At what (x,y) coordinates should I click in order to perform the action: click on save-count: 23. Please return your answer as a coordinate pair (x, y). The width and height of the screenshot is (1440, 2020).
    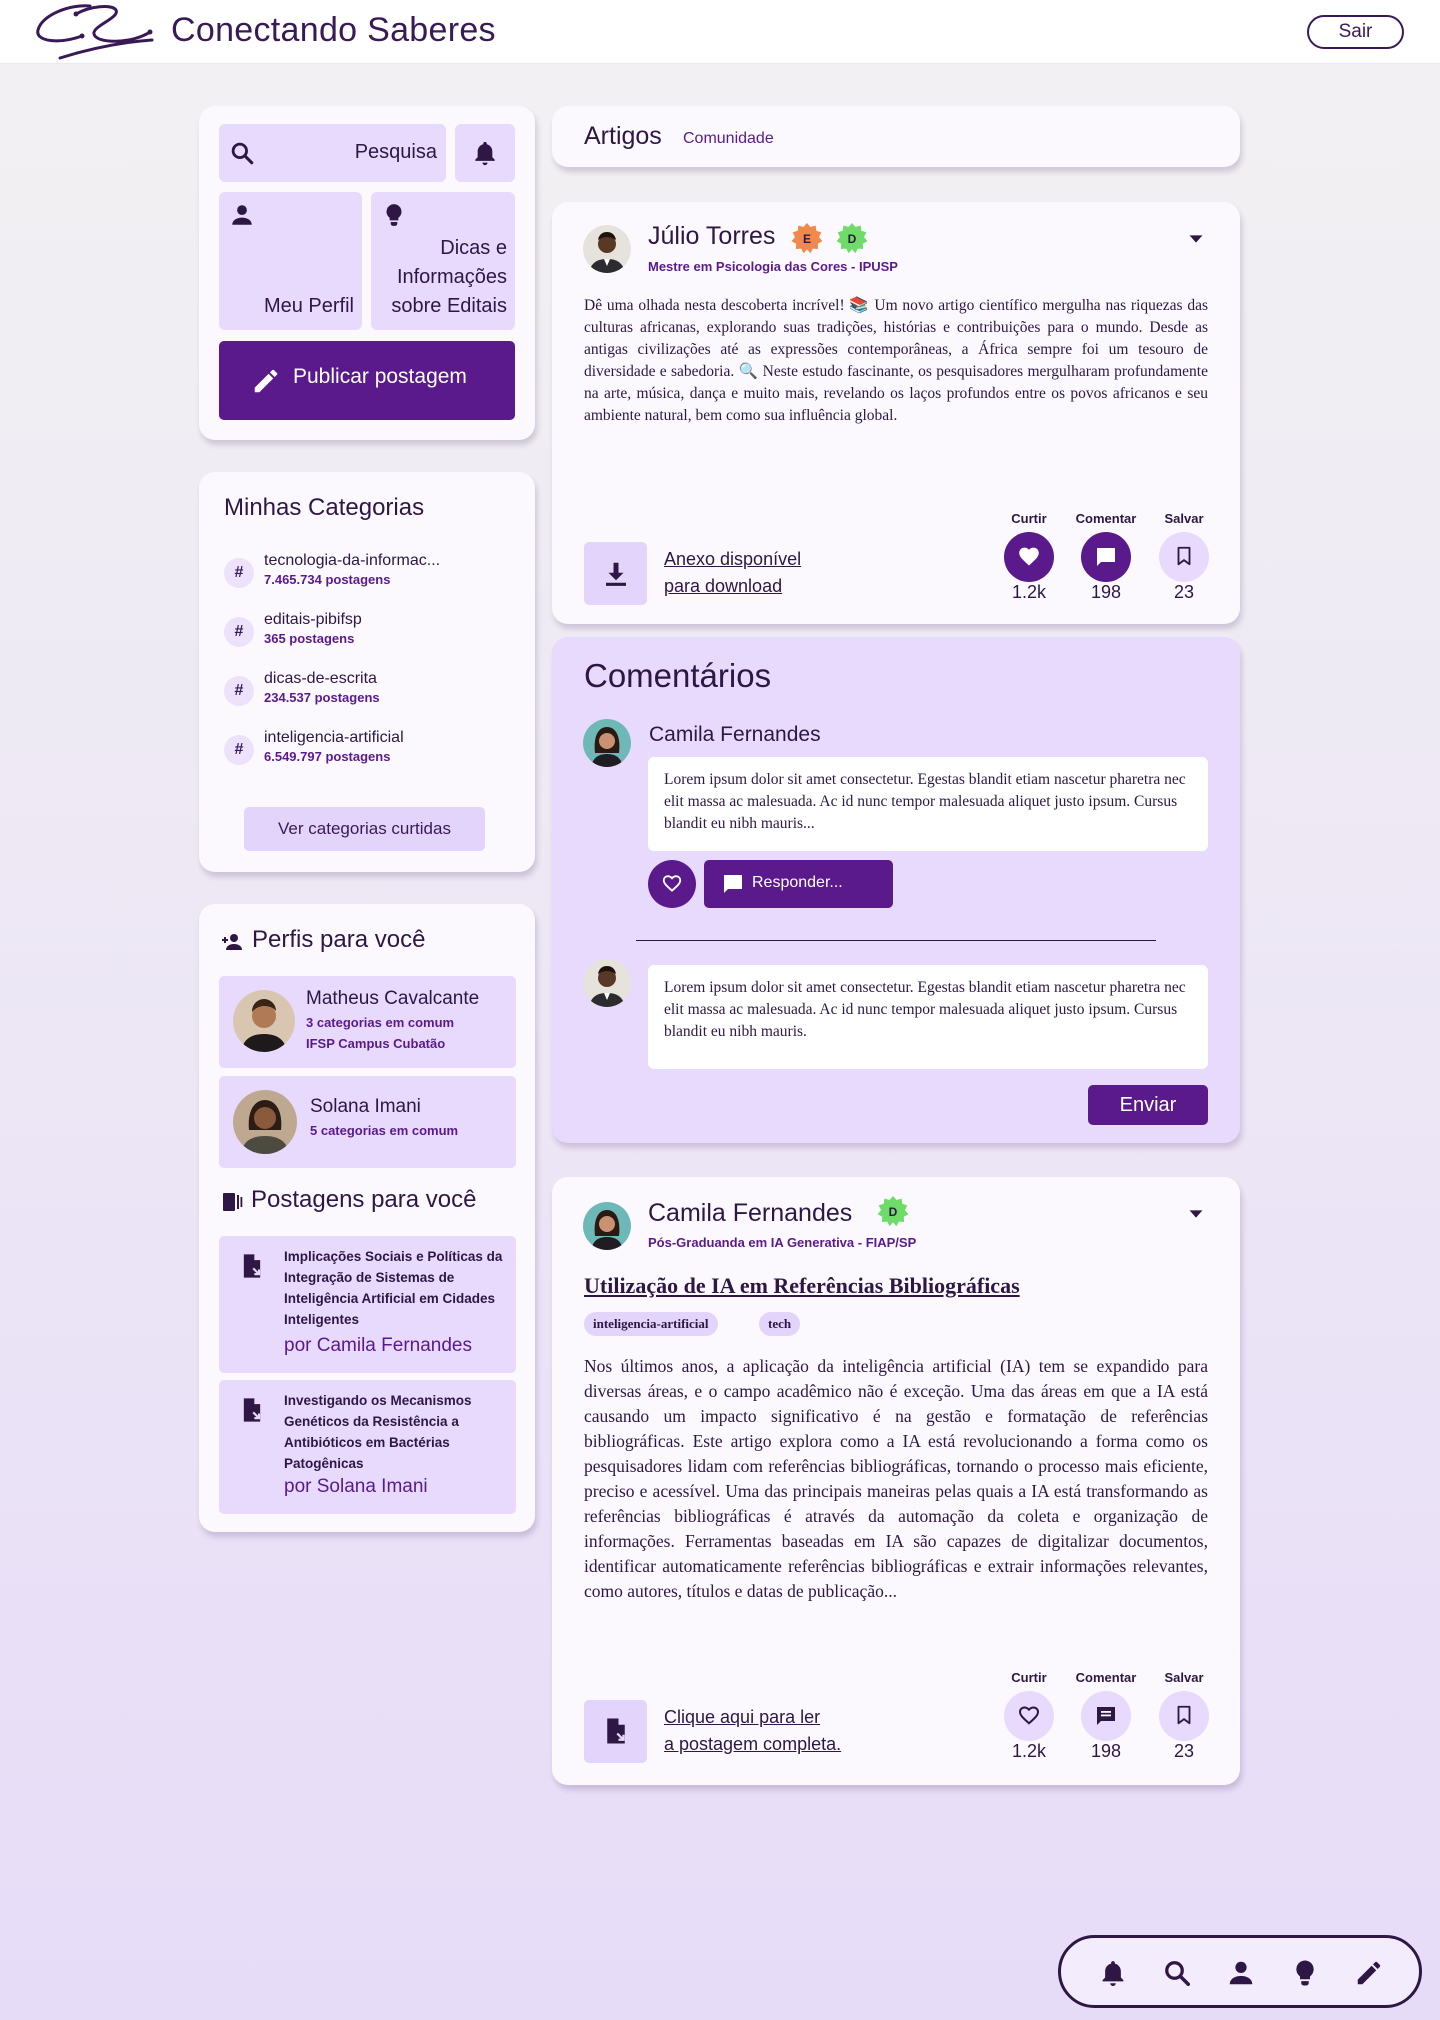
    Looking at the image, I should click on (1184, 592).